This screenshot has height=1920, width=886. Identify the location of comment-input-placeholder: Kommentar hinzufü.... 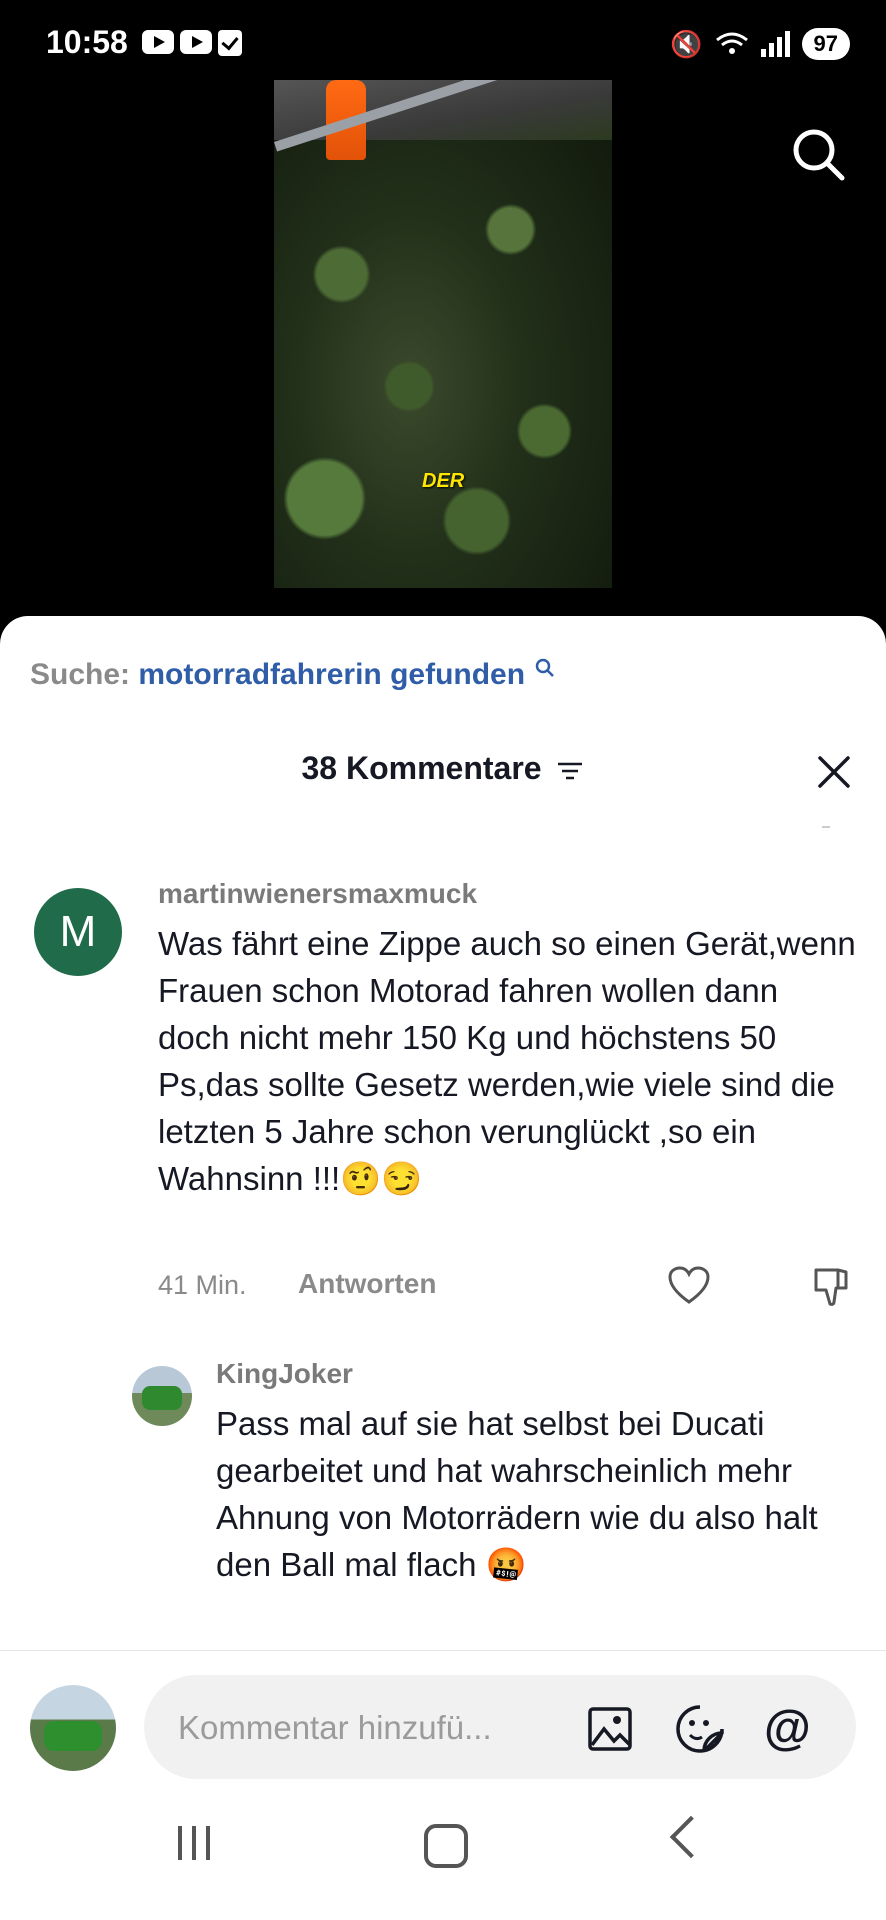
(335, 1728).